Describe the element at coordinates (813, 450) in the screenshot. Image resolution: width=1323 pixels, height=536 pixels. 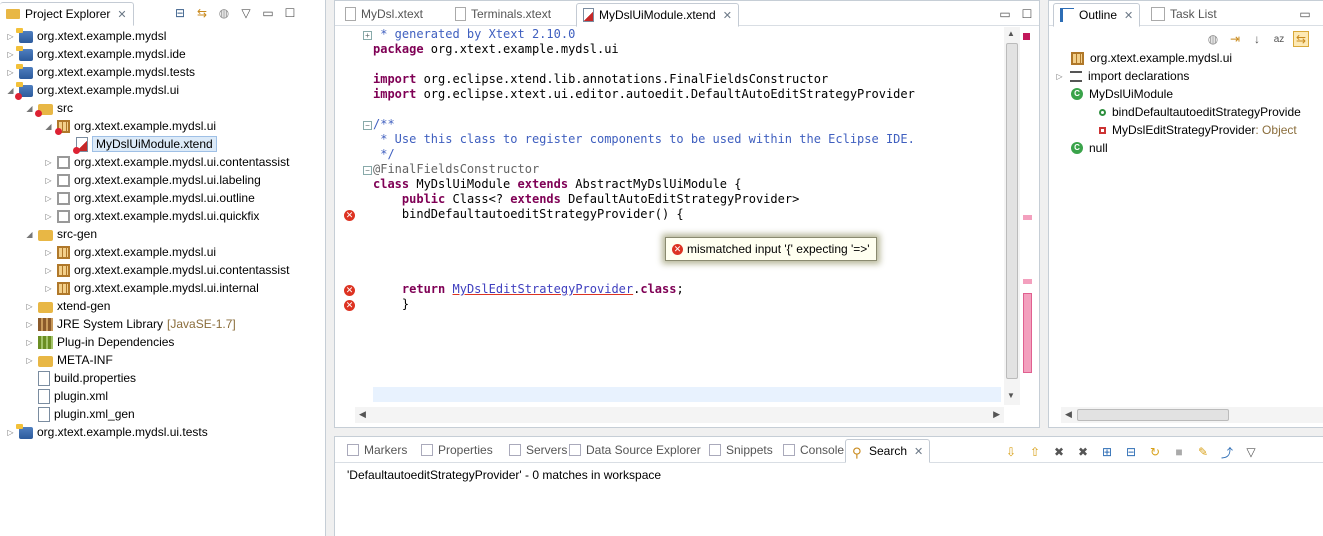
I see `tab-console: Console` at that location.